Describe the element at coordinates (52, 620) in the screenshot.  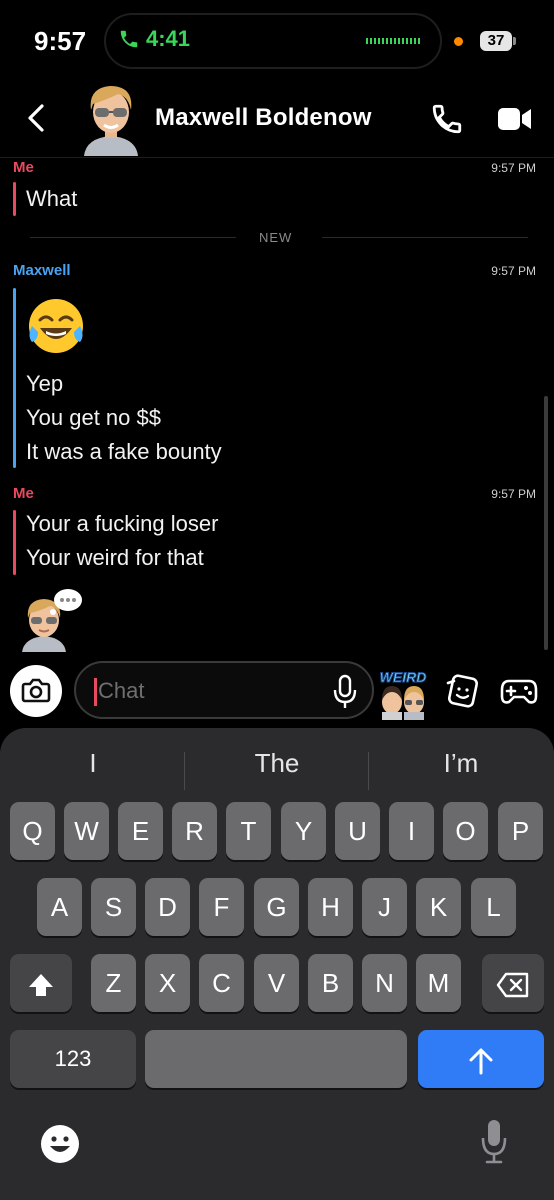
I see `typing-bitmoji-icon` at that location.